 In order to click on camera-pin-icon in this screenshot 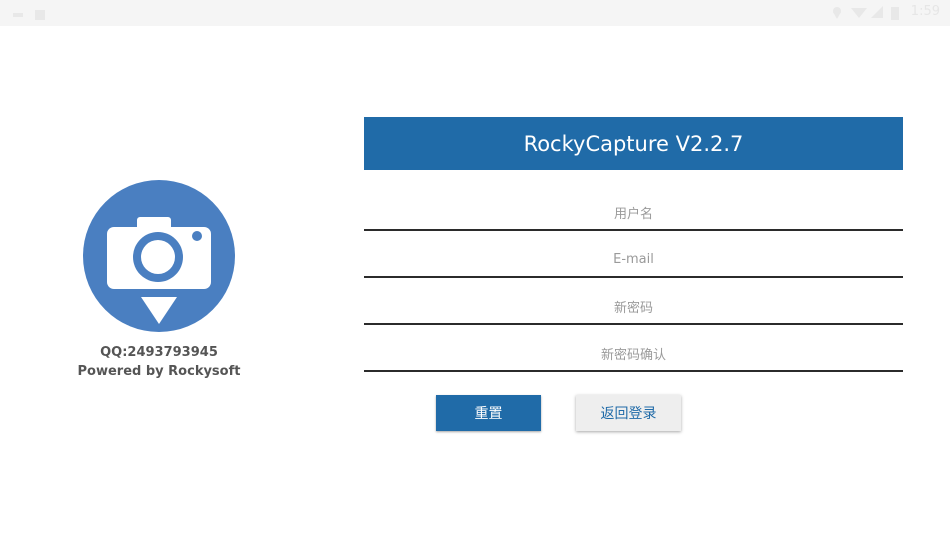, I will do `click(159, 256)`.